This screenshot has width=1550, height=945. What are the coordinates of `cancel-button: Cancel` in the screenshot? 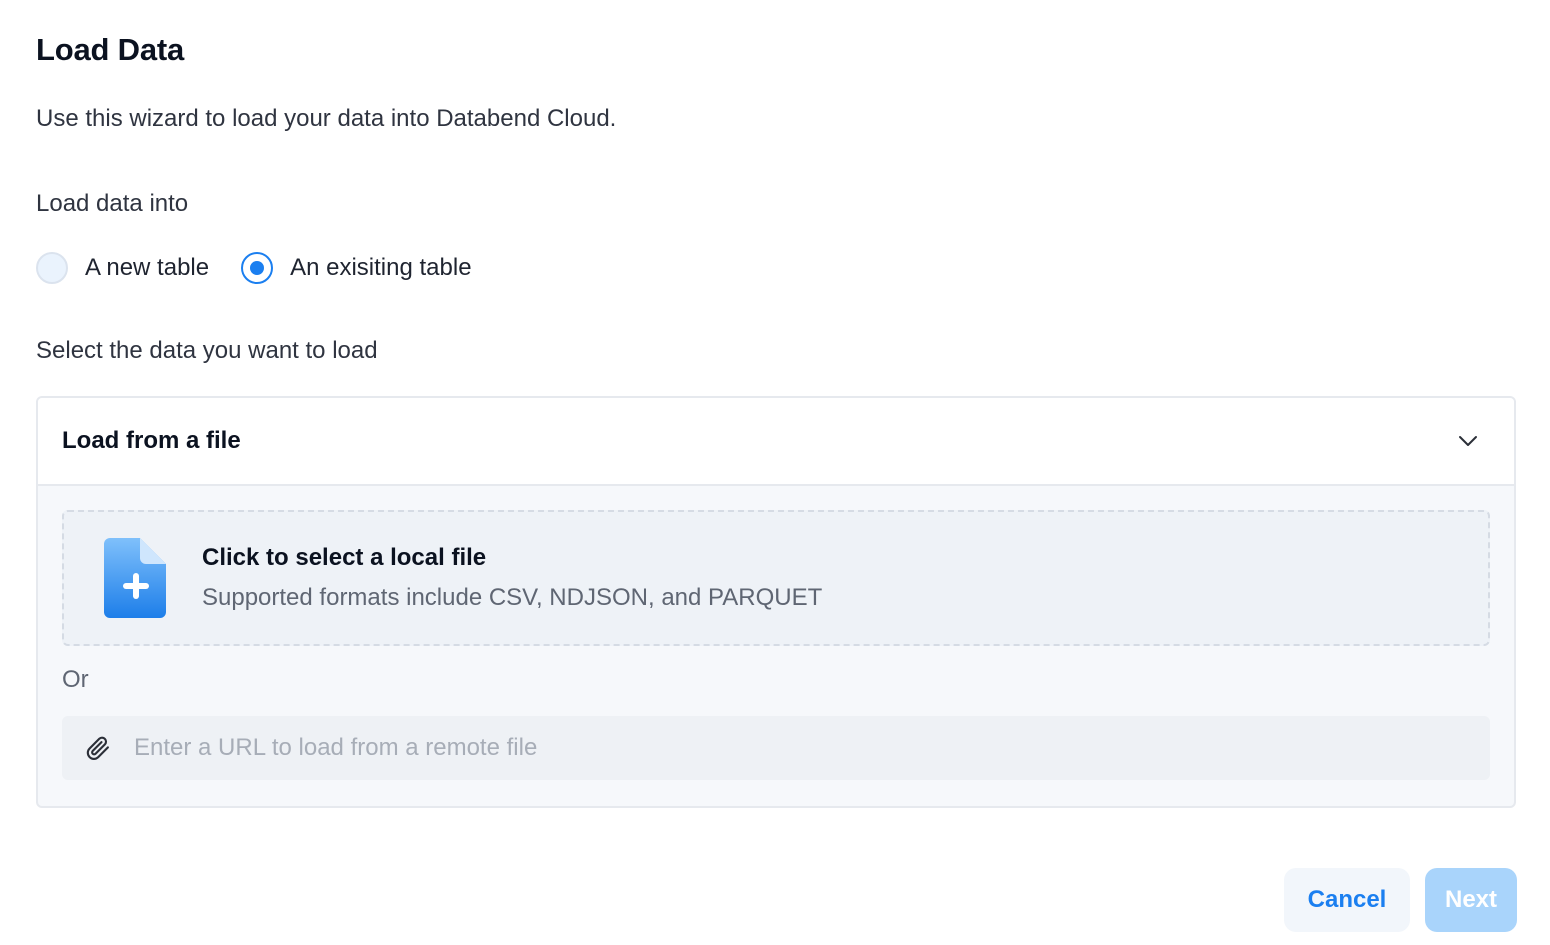 It's located at (1347, 900).